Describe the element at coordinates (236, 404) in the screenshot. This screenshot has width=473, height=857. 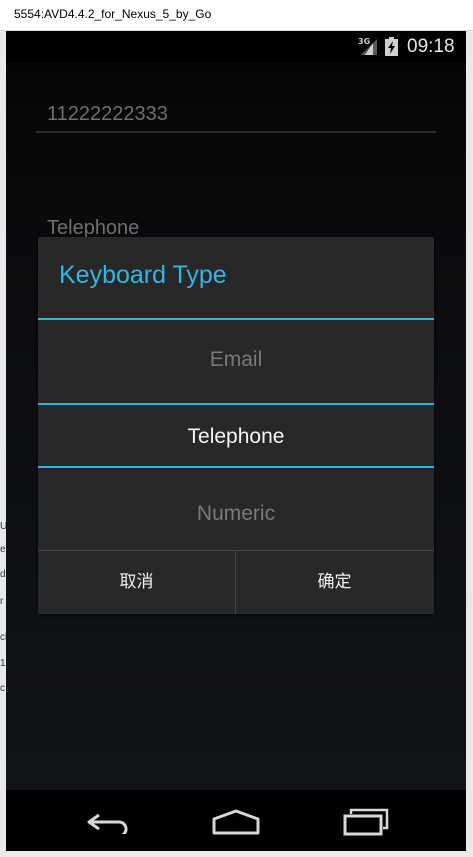
I see `selection-divider-top` at that location.